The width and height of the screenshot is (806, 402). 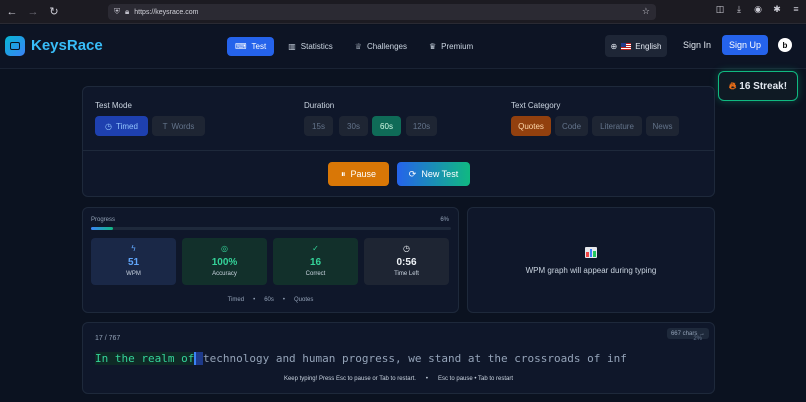 I want to click on stat-time-left: ◷ 0:56 Time Left, so click(x=406, y=261).